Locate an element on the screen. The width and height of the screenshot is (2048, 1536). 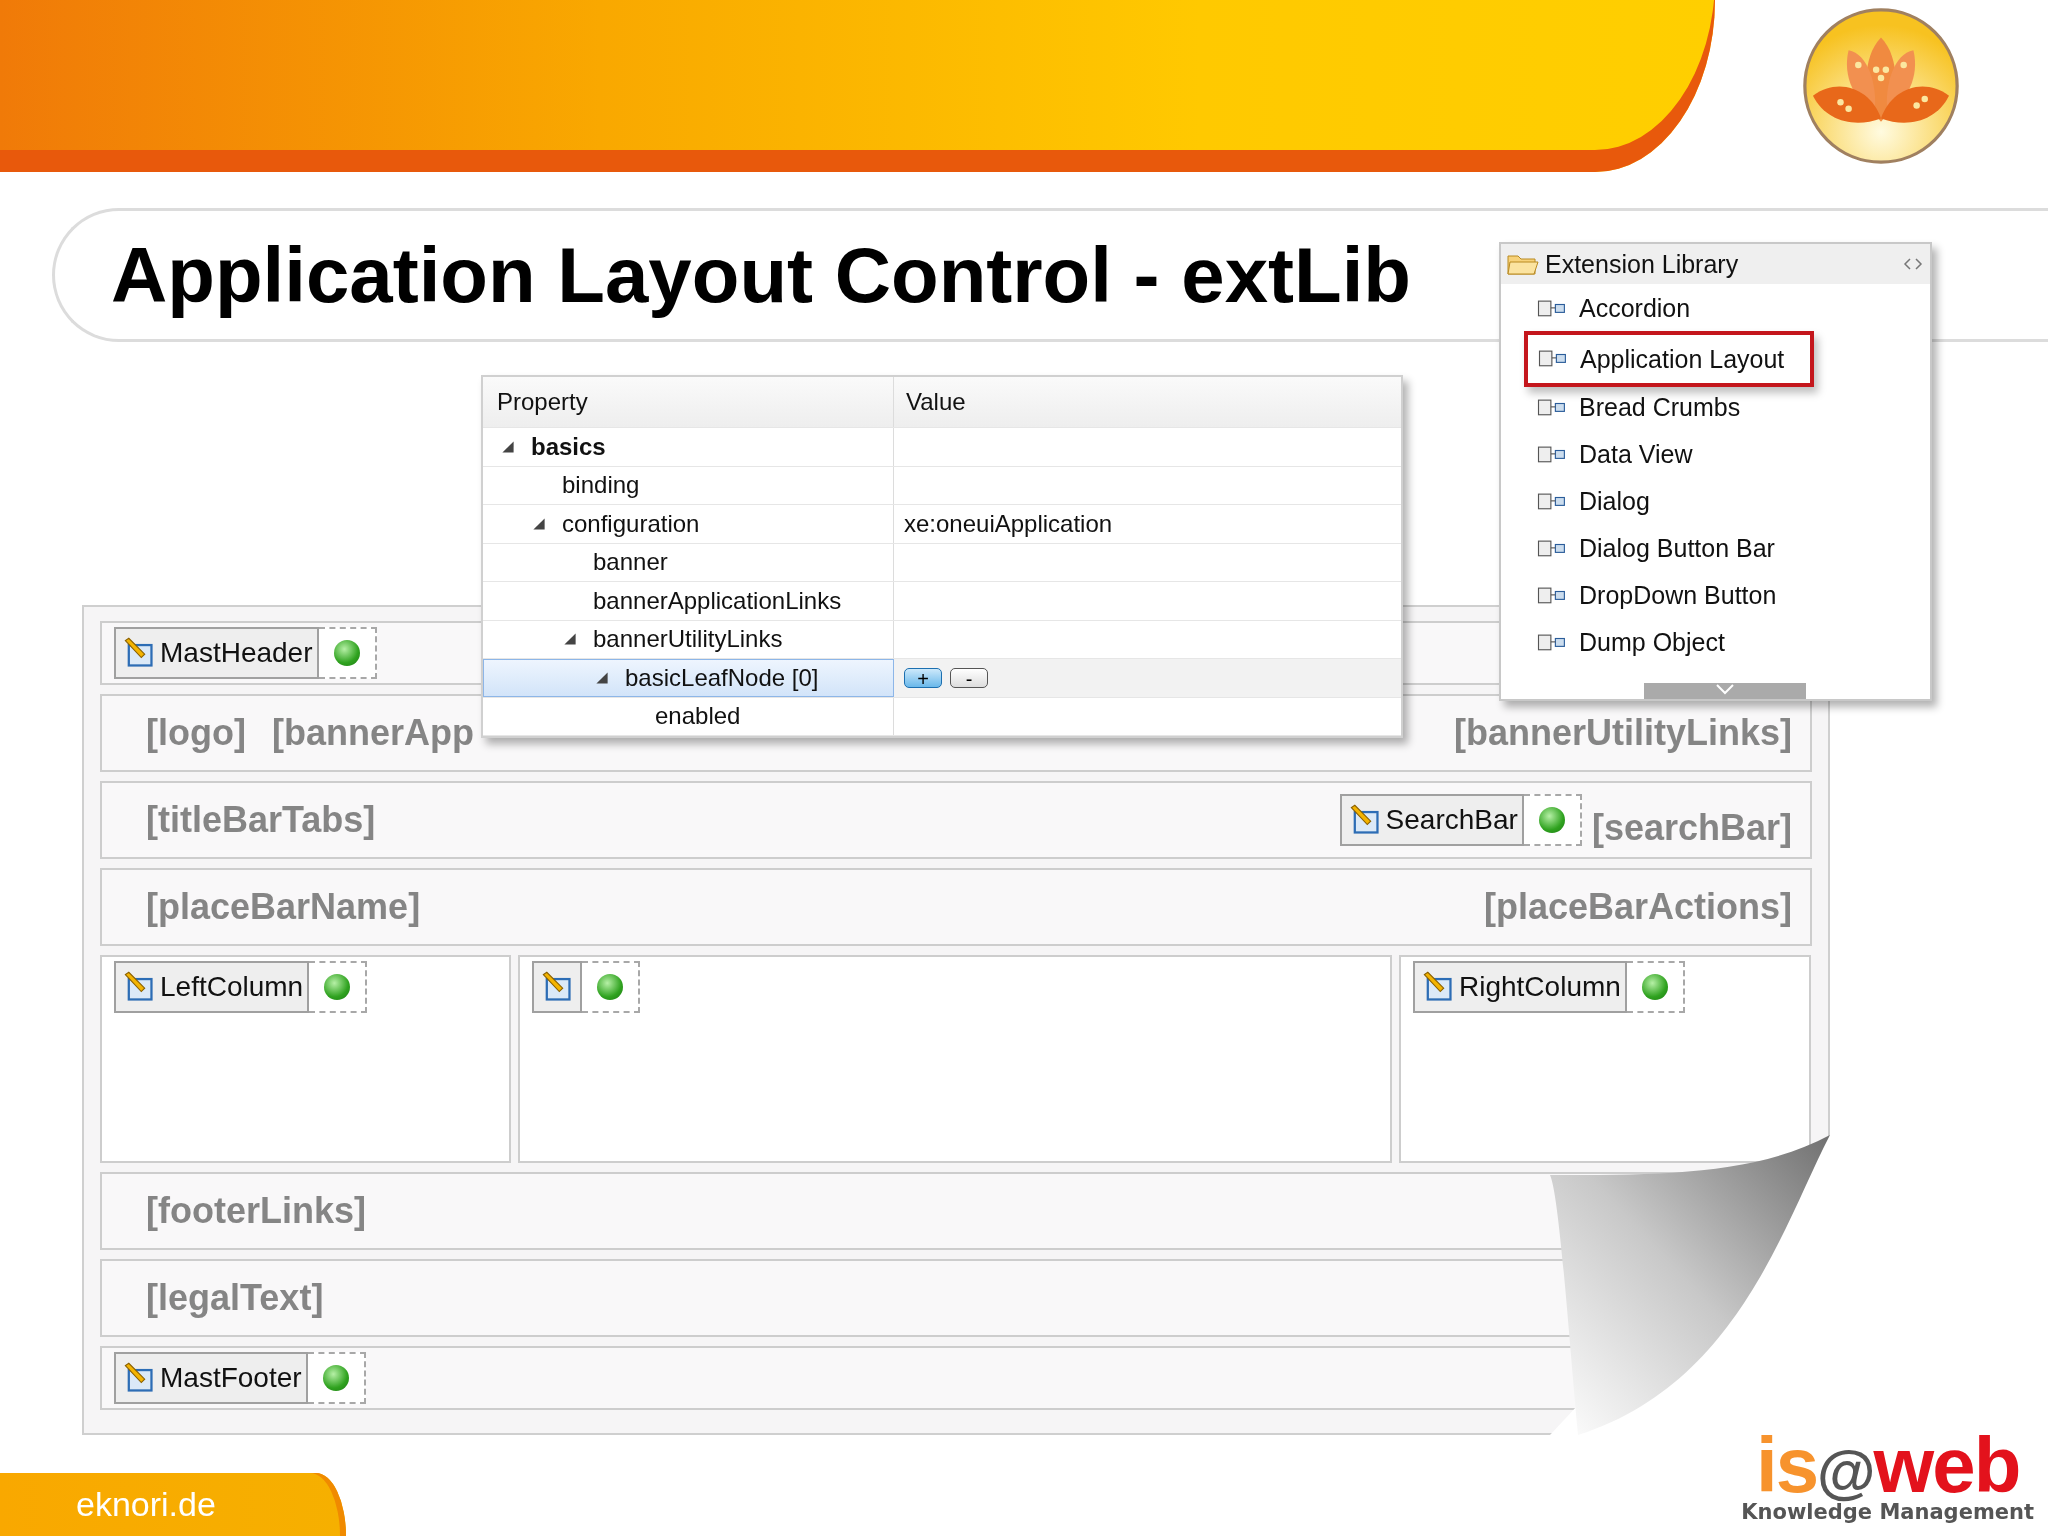
property-row: basics is located at coordinates (688, 447).